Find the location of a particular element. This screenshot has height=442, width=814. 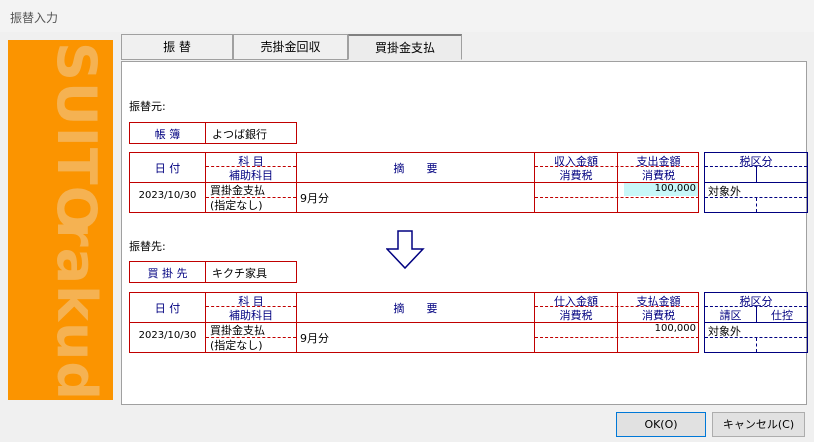

dest-vendor-box: 買 掛 先 キクチ家具 is located at coordinates (213, 272).